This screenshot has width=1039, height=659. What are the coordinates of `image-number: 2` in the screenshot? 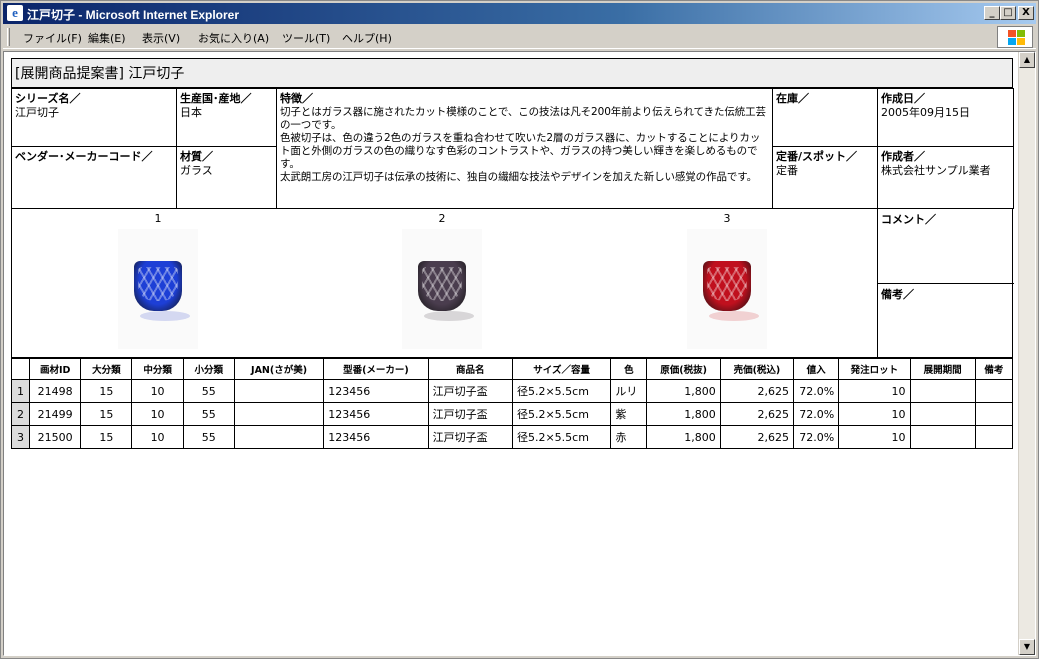 It's located at (442, 218).